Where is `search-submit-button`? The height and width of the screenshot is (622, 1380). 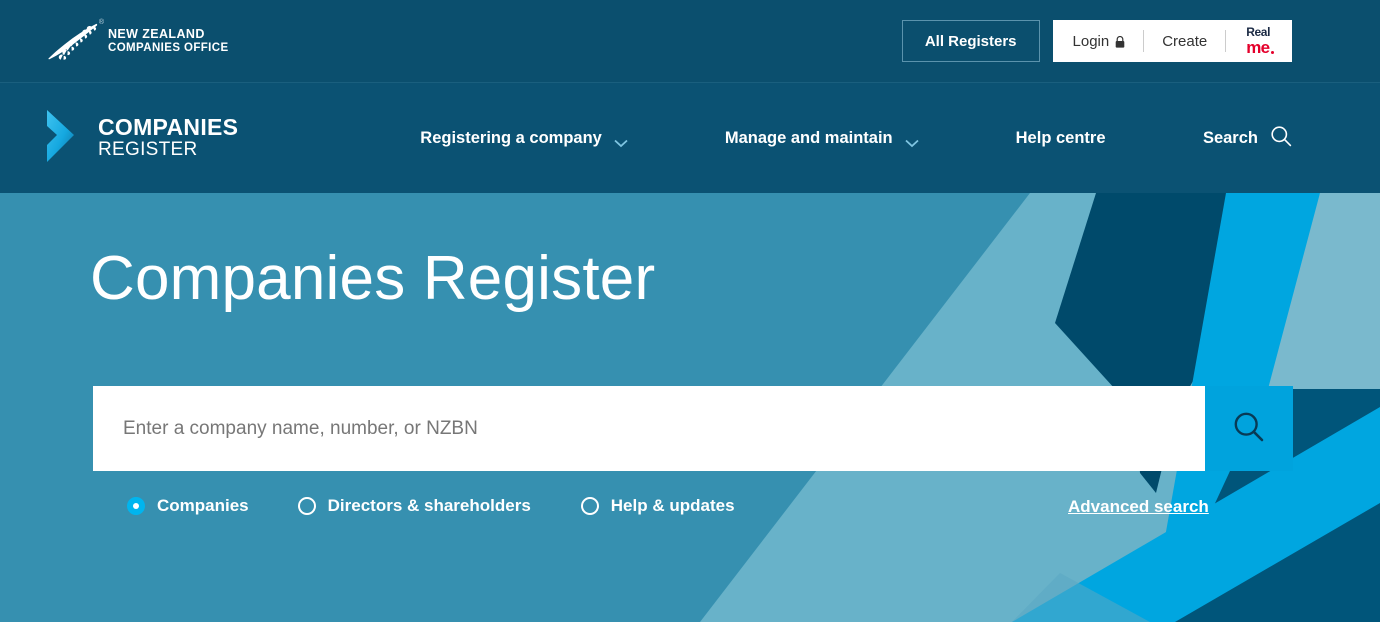 search-submit-button is located at coordinates (1249, 428).